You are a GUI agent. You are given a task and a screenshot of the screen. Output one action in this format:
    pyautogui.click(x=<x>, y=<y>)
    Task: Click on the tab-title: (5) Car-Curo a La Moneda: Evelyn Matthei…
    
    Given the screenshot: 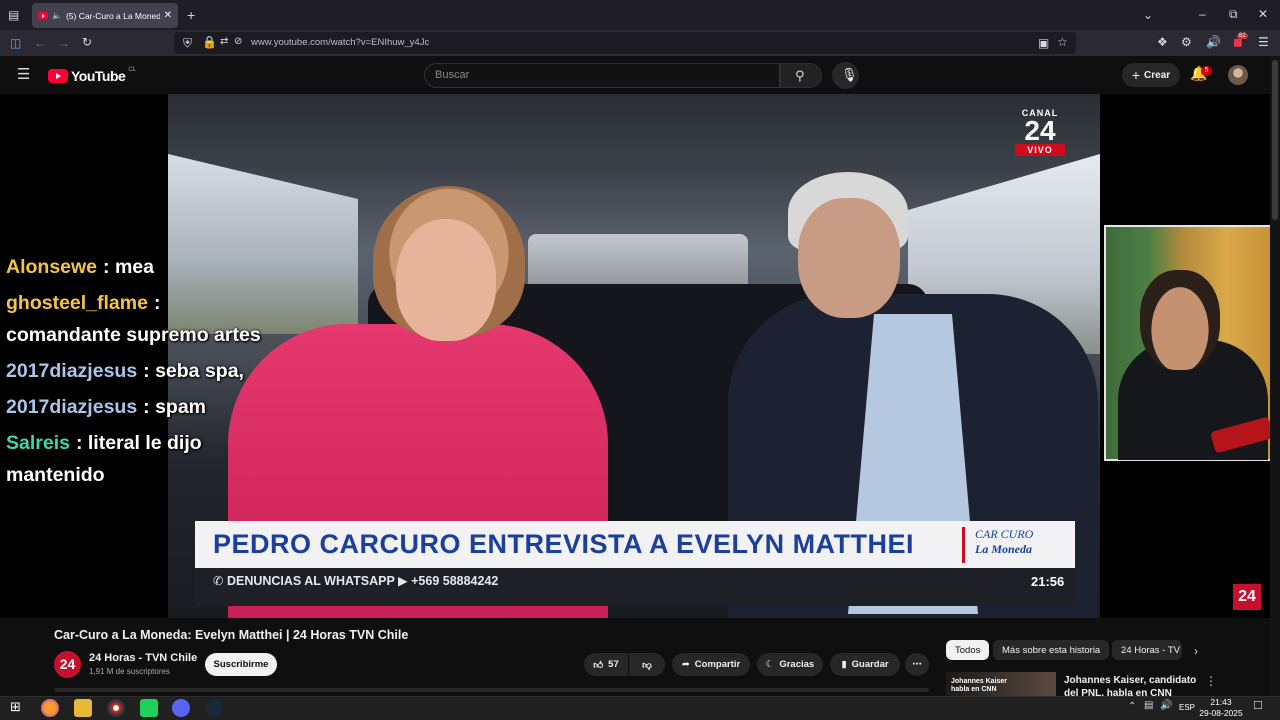 What is the action you would take?
    pyautogui.click(x=112, y=15)
    